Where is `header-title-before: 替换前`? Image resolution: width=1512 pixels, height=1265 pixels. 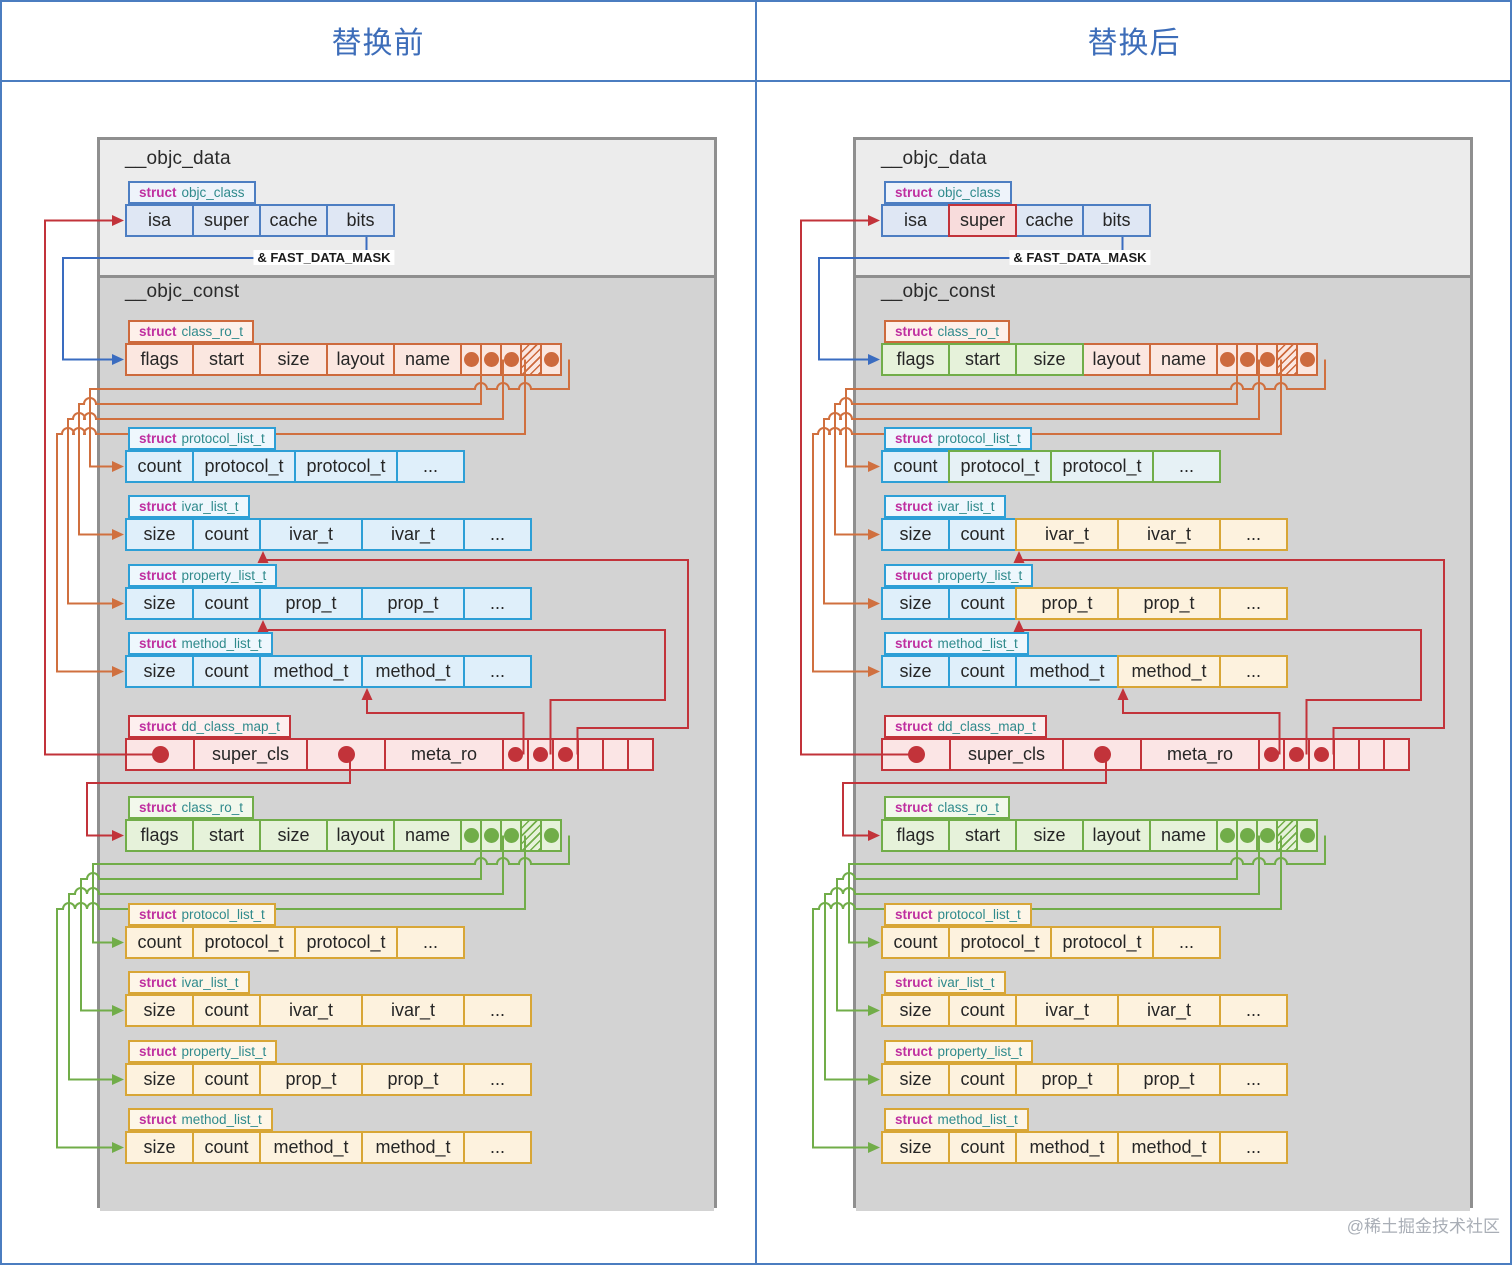 header-title-before: 替换前 is located at coordinates (378, 43).